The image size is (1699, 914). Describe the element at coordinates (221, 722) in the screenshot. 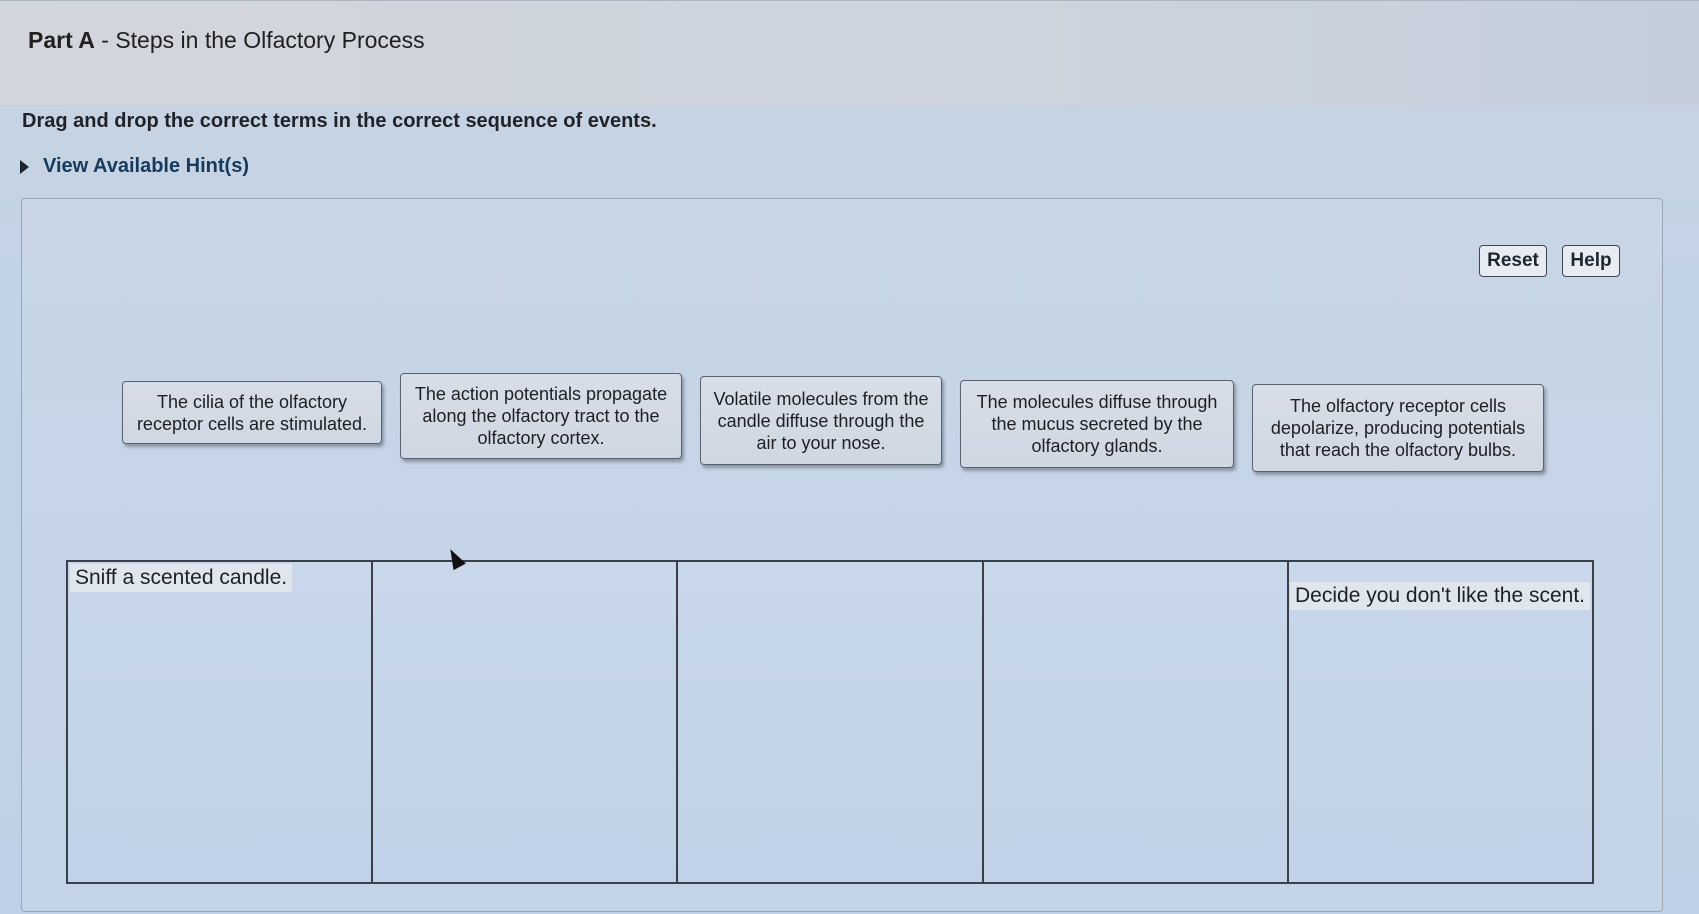

I see `drop-slot-1: Sniff a scented candle.` at that location.